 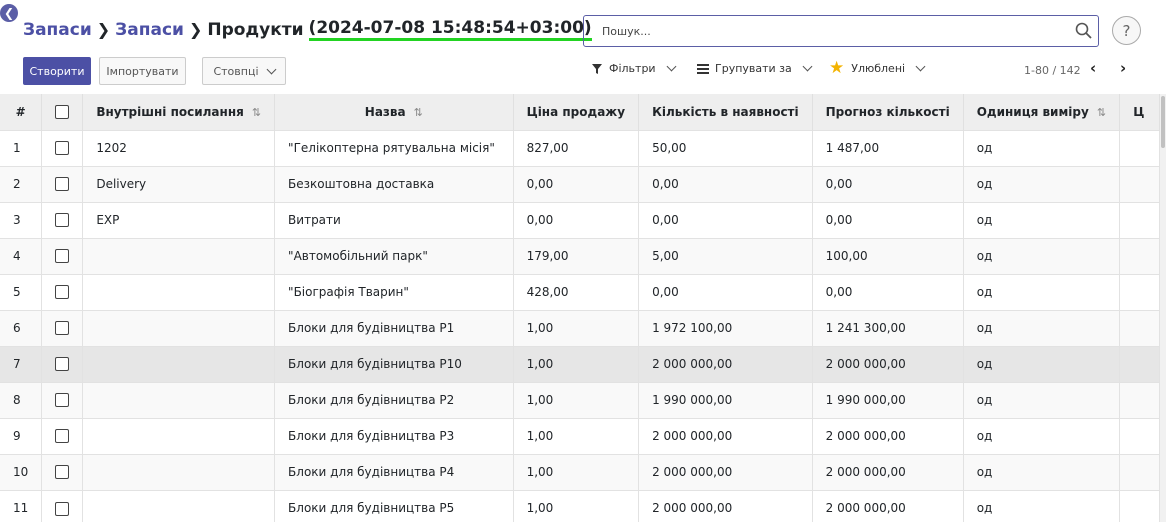 What do you see at coordinates (21, 183) in the screenshot?
I see `row-number: 2` at bounding box center [21, 183].